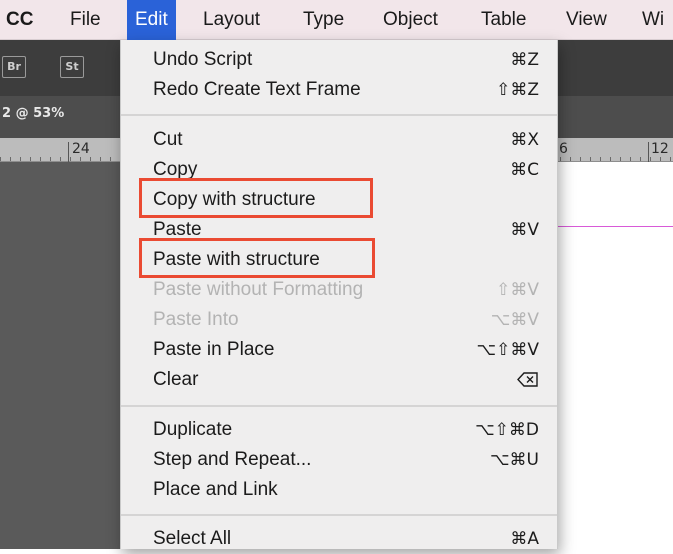 The image size is (673, 554). I want to click on menu-type: Type, so click(323, 20).